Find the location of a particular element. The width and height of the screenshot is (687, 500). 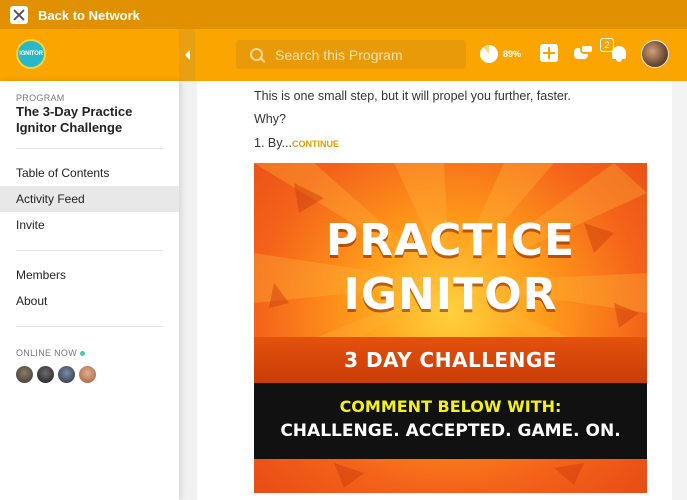

program-logo: IGNITOR is located at coordinates (31, 54).